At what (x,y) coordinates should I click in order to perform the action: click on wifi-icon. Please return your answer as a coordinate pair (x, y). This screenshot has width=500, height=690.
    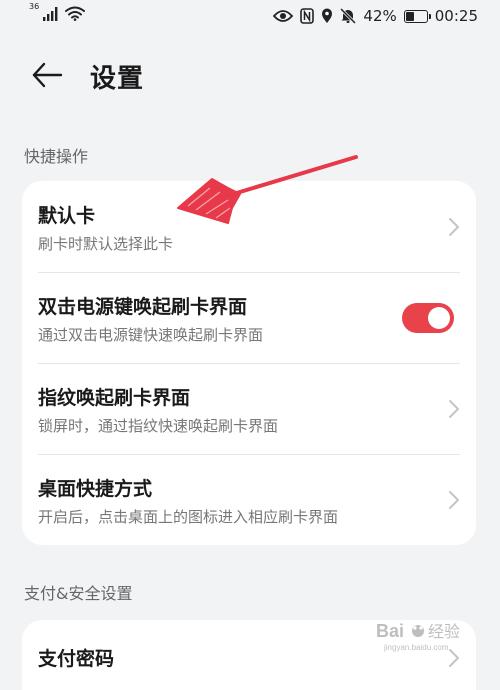
    Looking at the image, I should click on (75, 13).